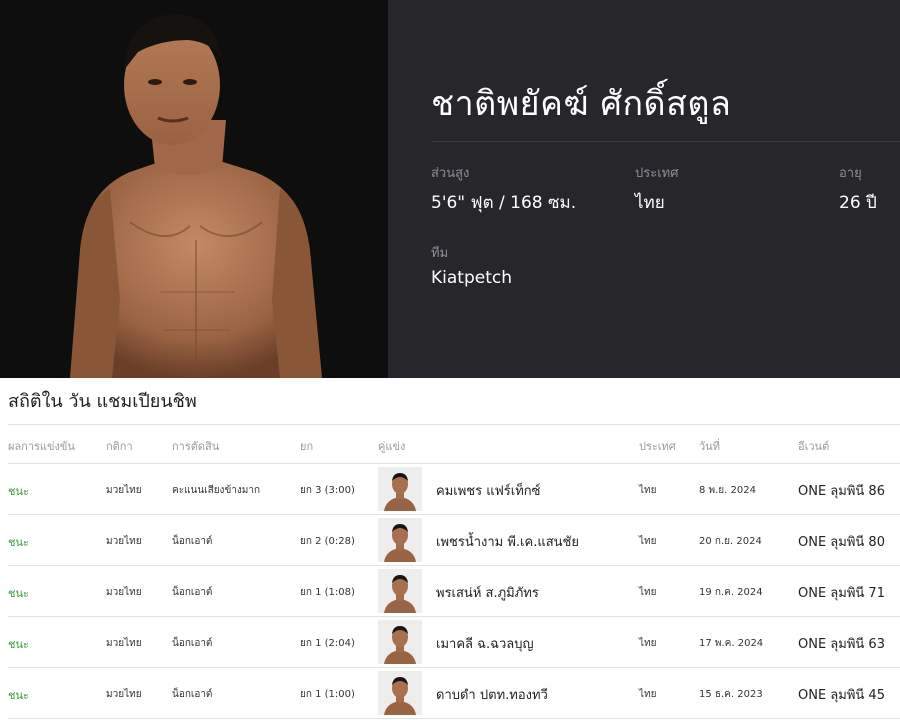  I want to click on round-cell: ยก 1 (1:08), so click(327, 592).